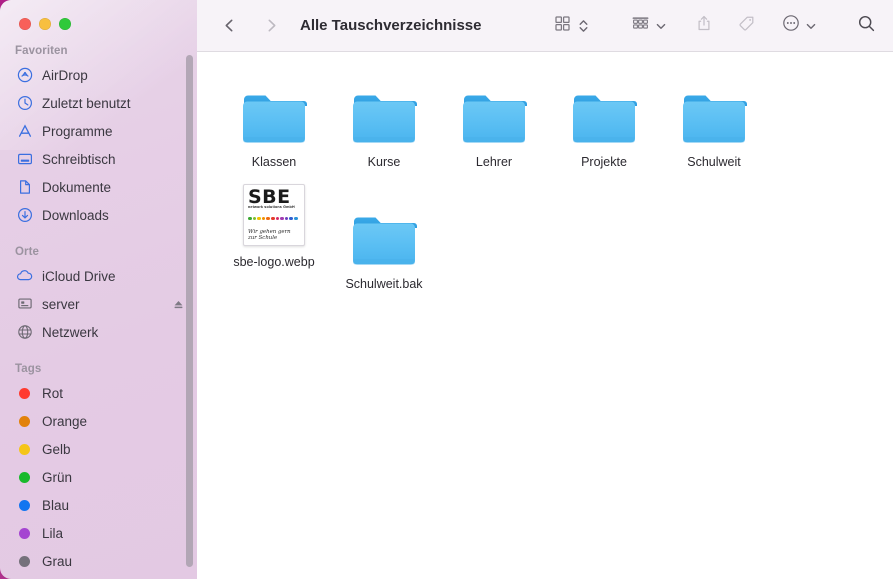 The width and height of the screenshot is (893, 579). Describe the element at coordinates (98, 276) in the screenshot. I see `sidebar-item-icloud-drive: iCloud Drive` at that location.